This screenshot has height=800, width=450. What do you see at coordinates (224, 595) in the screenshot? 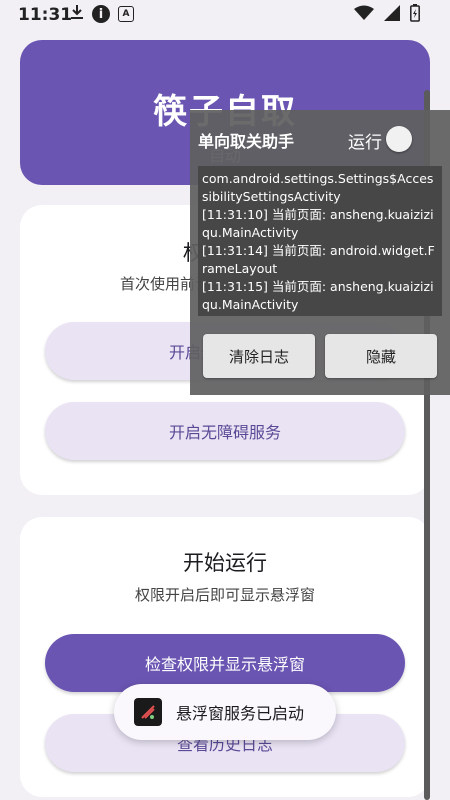
I see `run-card-description: 权限开启后即可显示悬浮窗` at bounding box center [224, 595].